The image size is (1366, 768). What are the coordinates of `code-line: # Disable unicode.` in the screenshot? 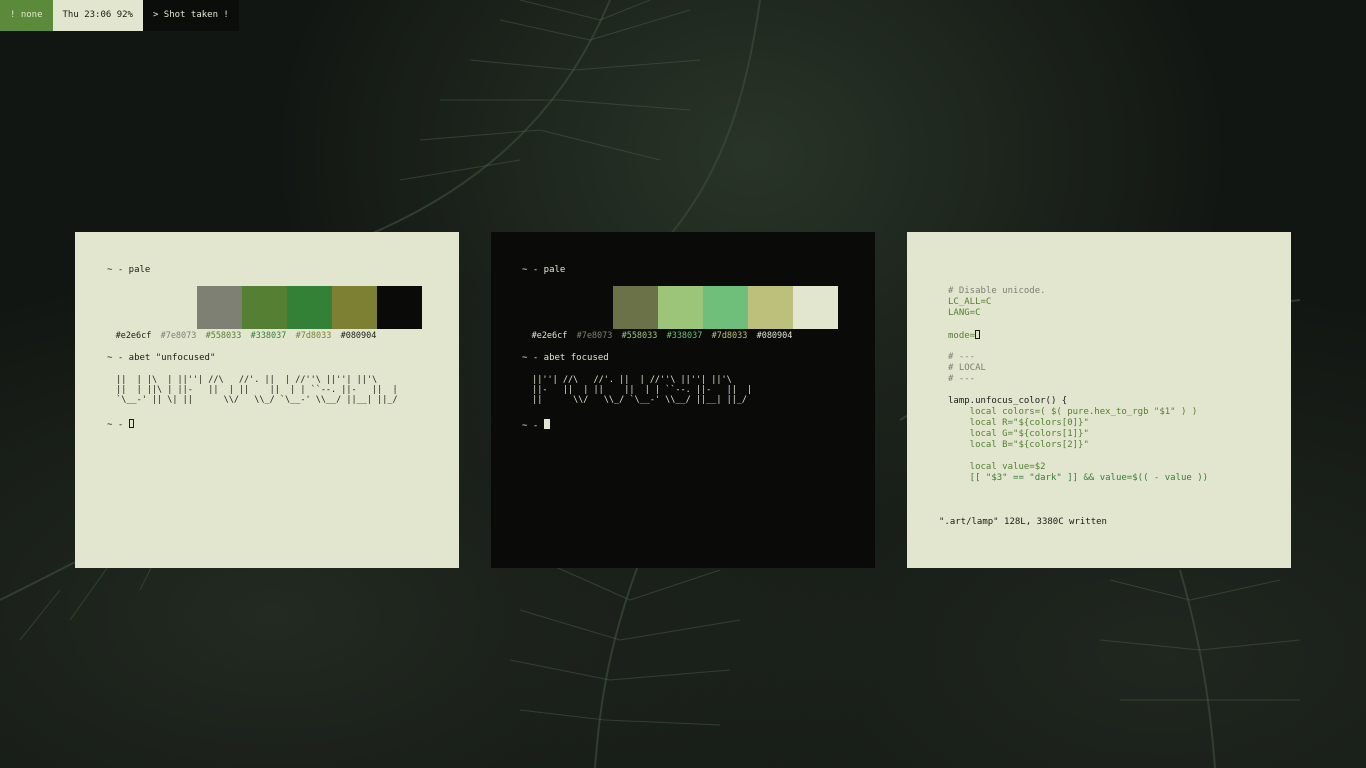 It's located at (997, 291).